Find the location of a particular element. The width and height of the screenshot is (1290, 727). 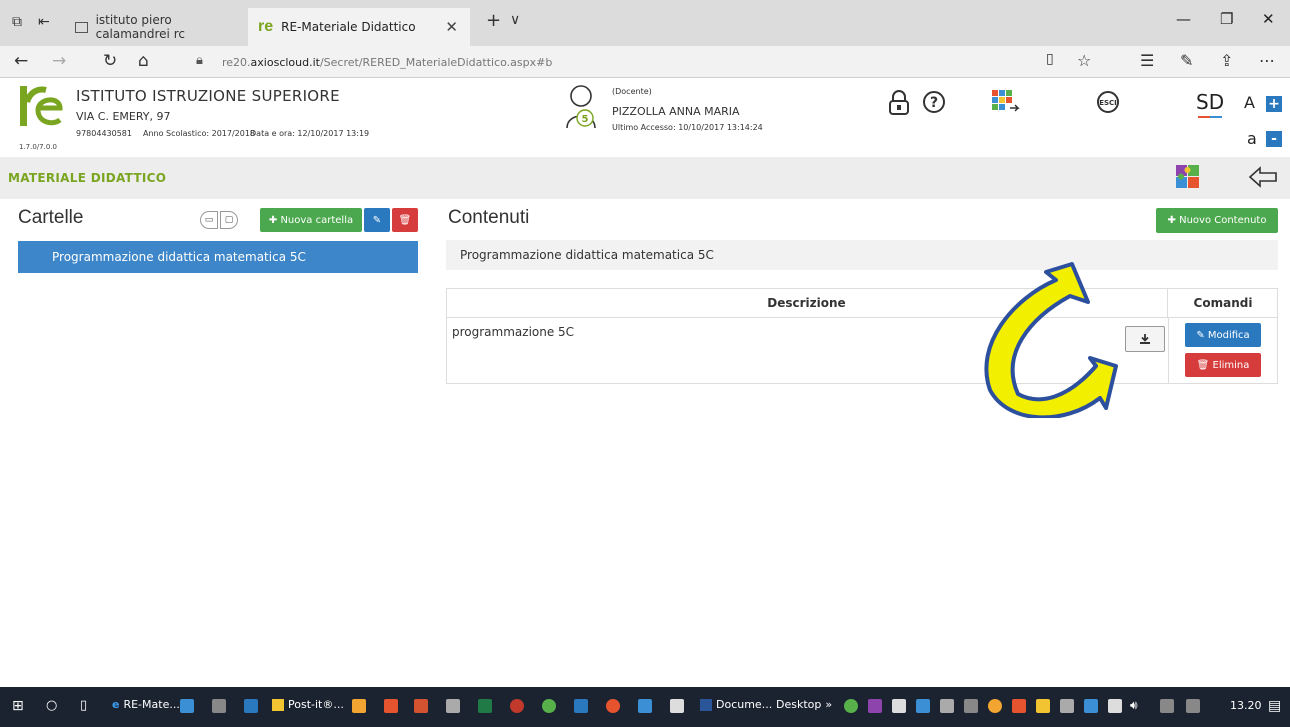

lock-icon is located at coordinates (899, 103).